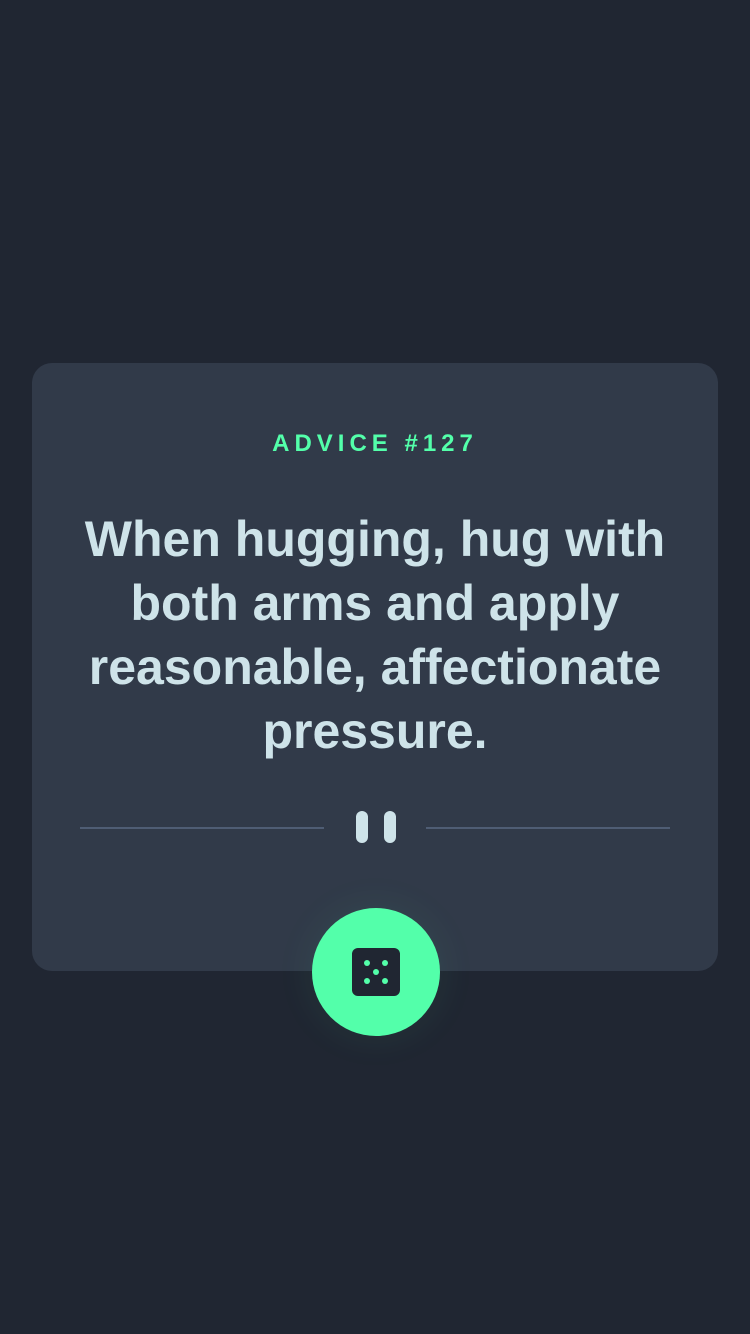  I want to click on pause-bar-left, so click(362, 827).